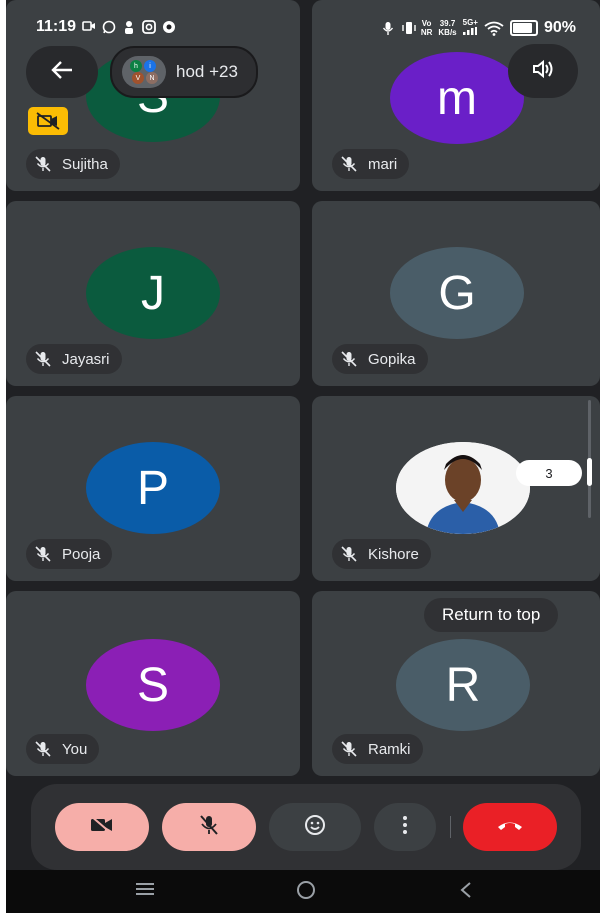 Image resolution: width=602 pixels, height=913 pixels. I want to click on instagram-icon, so click(149, 27).